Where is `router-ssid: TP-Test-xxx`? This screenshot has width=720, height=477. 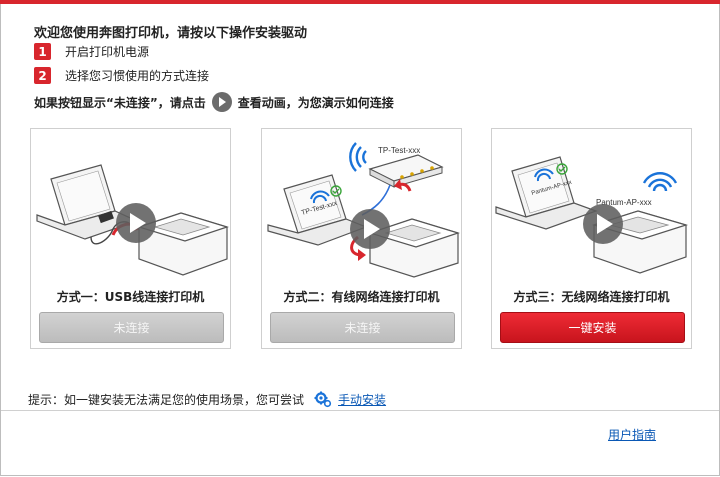 router-ssid: TP-Test-xxx is located at coordinates (399, 150).